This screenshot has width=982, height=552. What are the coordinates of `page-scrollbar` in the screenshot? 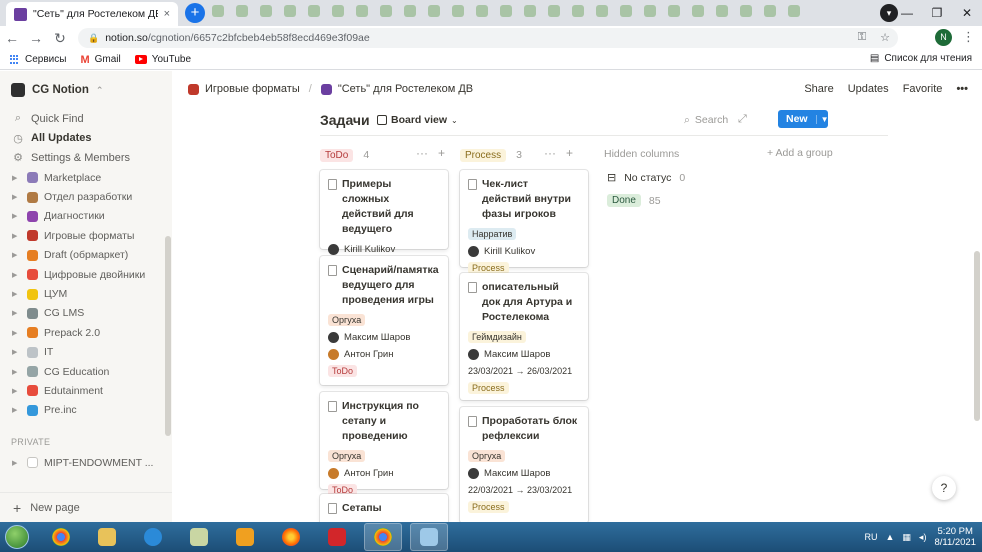 It's located at (977, 336).